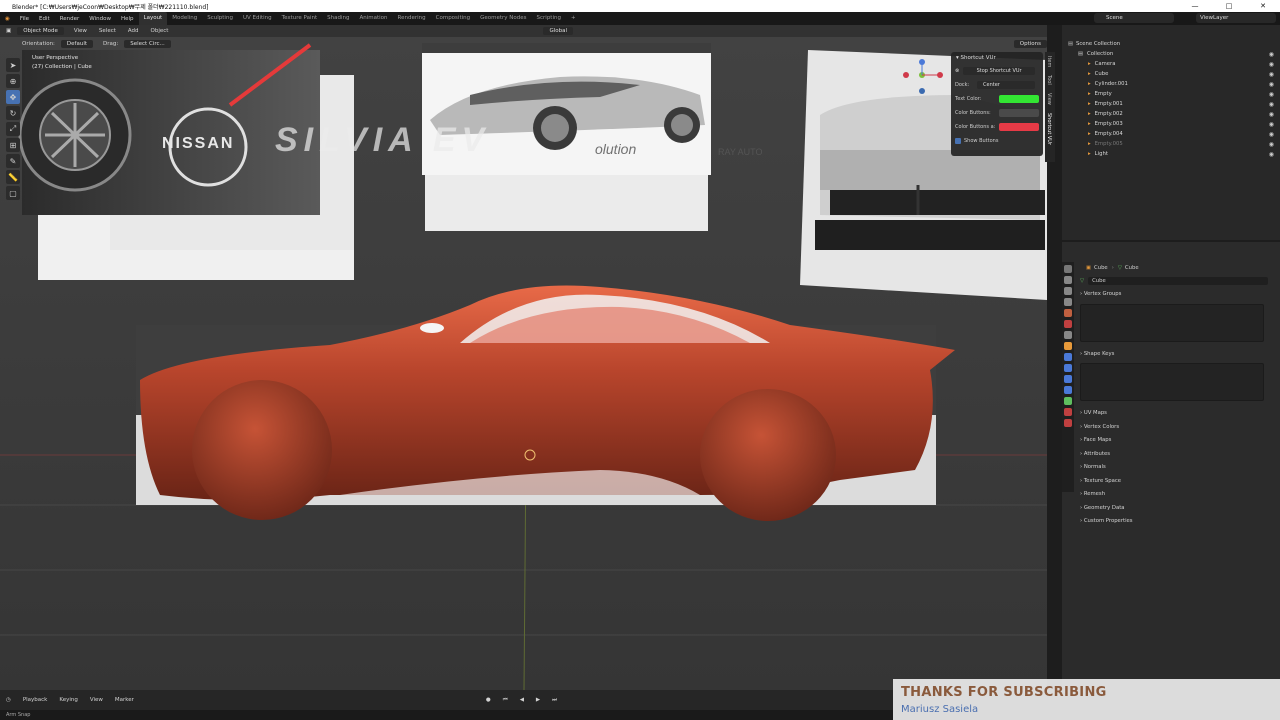 This screenshot has width=1280, height=720. What do you see at coordinates (522, 700) in the screenshot?
I see `play-reverse-icon: ◀` at bounding box center [522, 700].